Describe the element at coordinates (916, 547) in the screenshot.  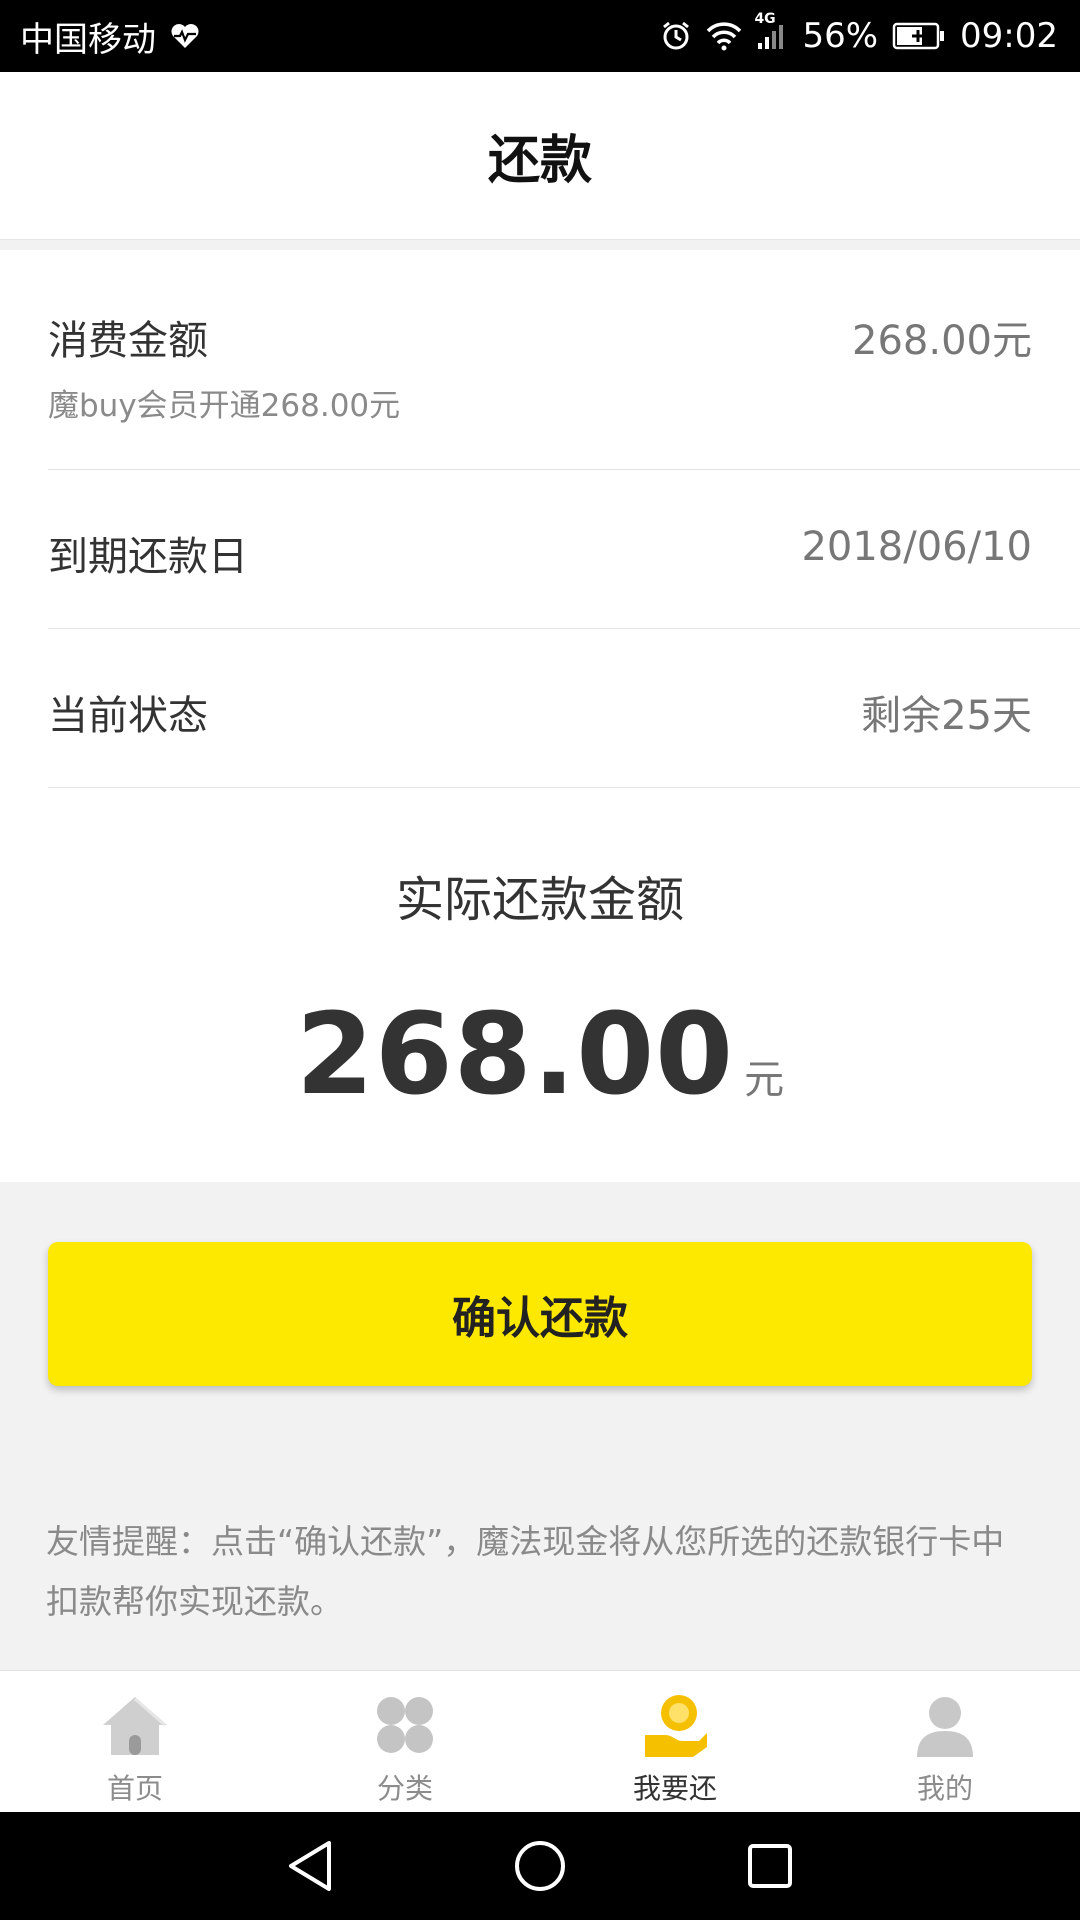
I see `due-date-value: 2018/06/10` at that location.